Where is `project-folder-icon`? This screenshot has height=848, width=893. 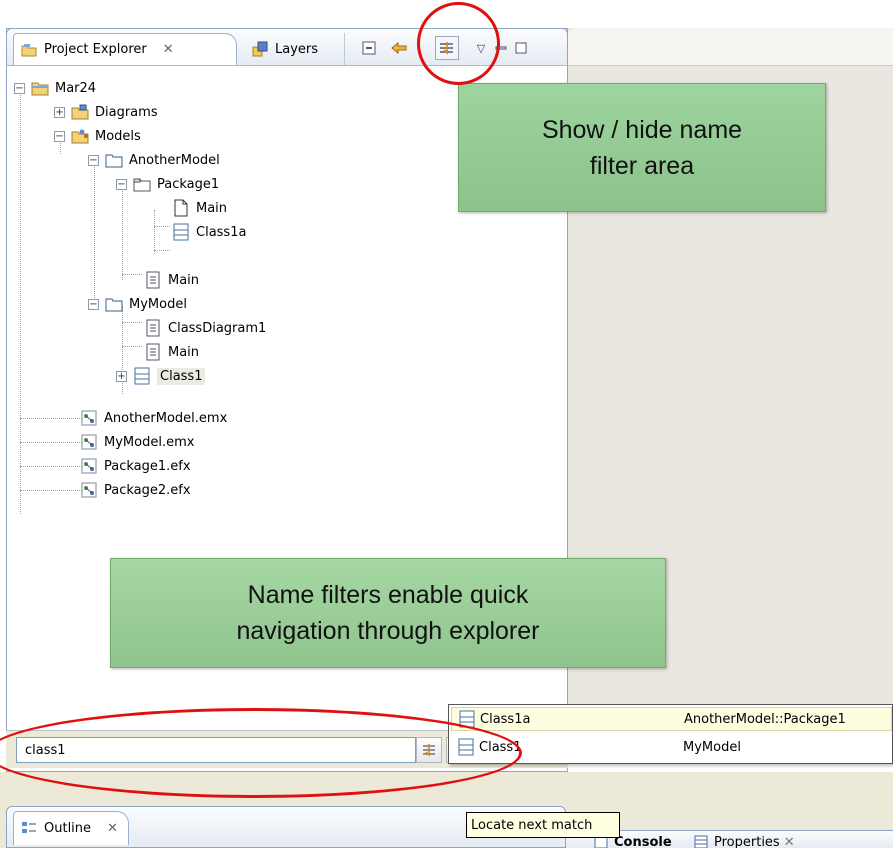
project-folder-icon is located at coordinates (40, 88).